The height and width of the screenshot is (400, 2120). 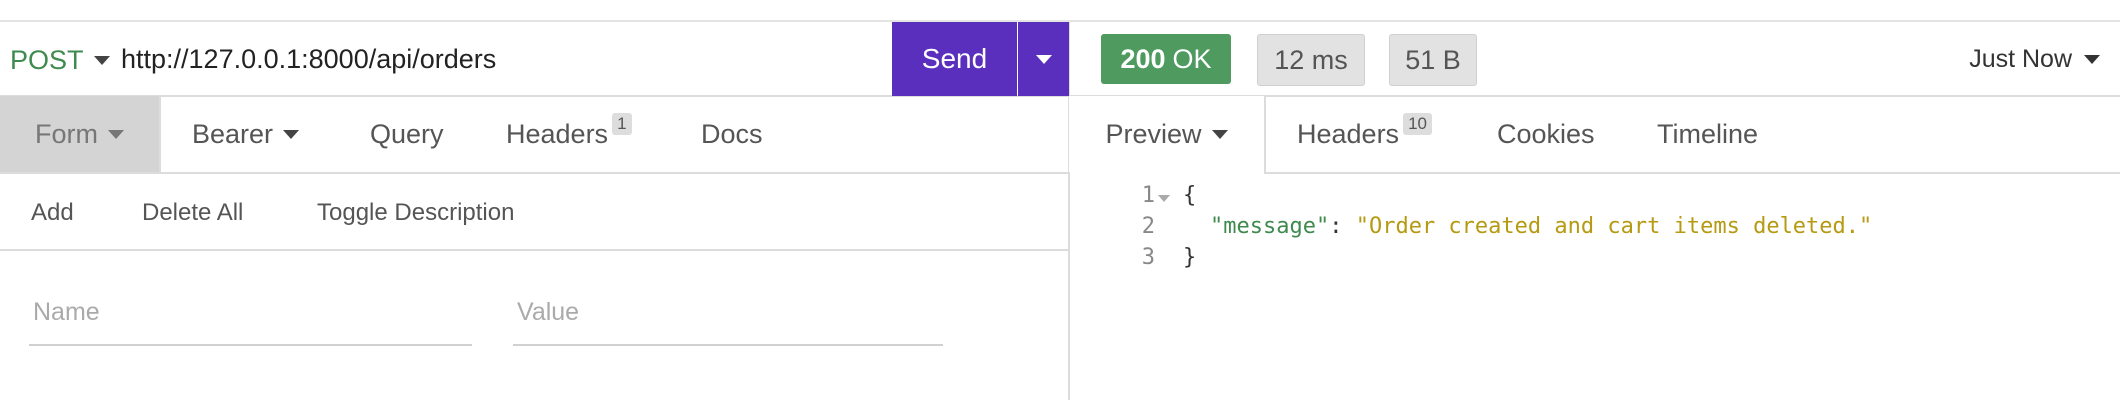 What do you see at coordinates (2020, 59) in the screenshot?
I see `history-label: Just Now` at bounding box center [2020, 59].